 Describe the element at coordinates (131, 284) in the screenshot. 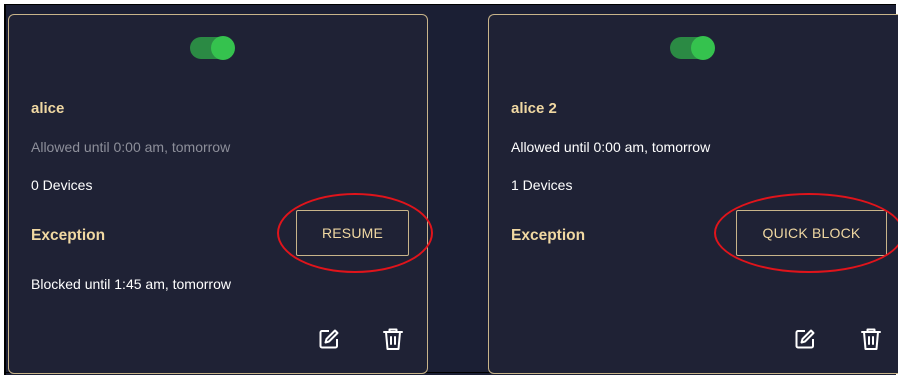

I see `blocked-status: Blocked until 1:45 am, tomorrow` at that location.